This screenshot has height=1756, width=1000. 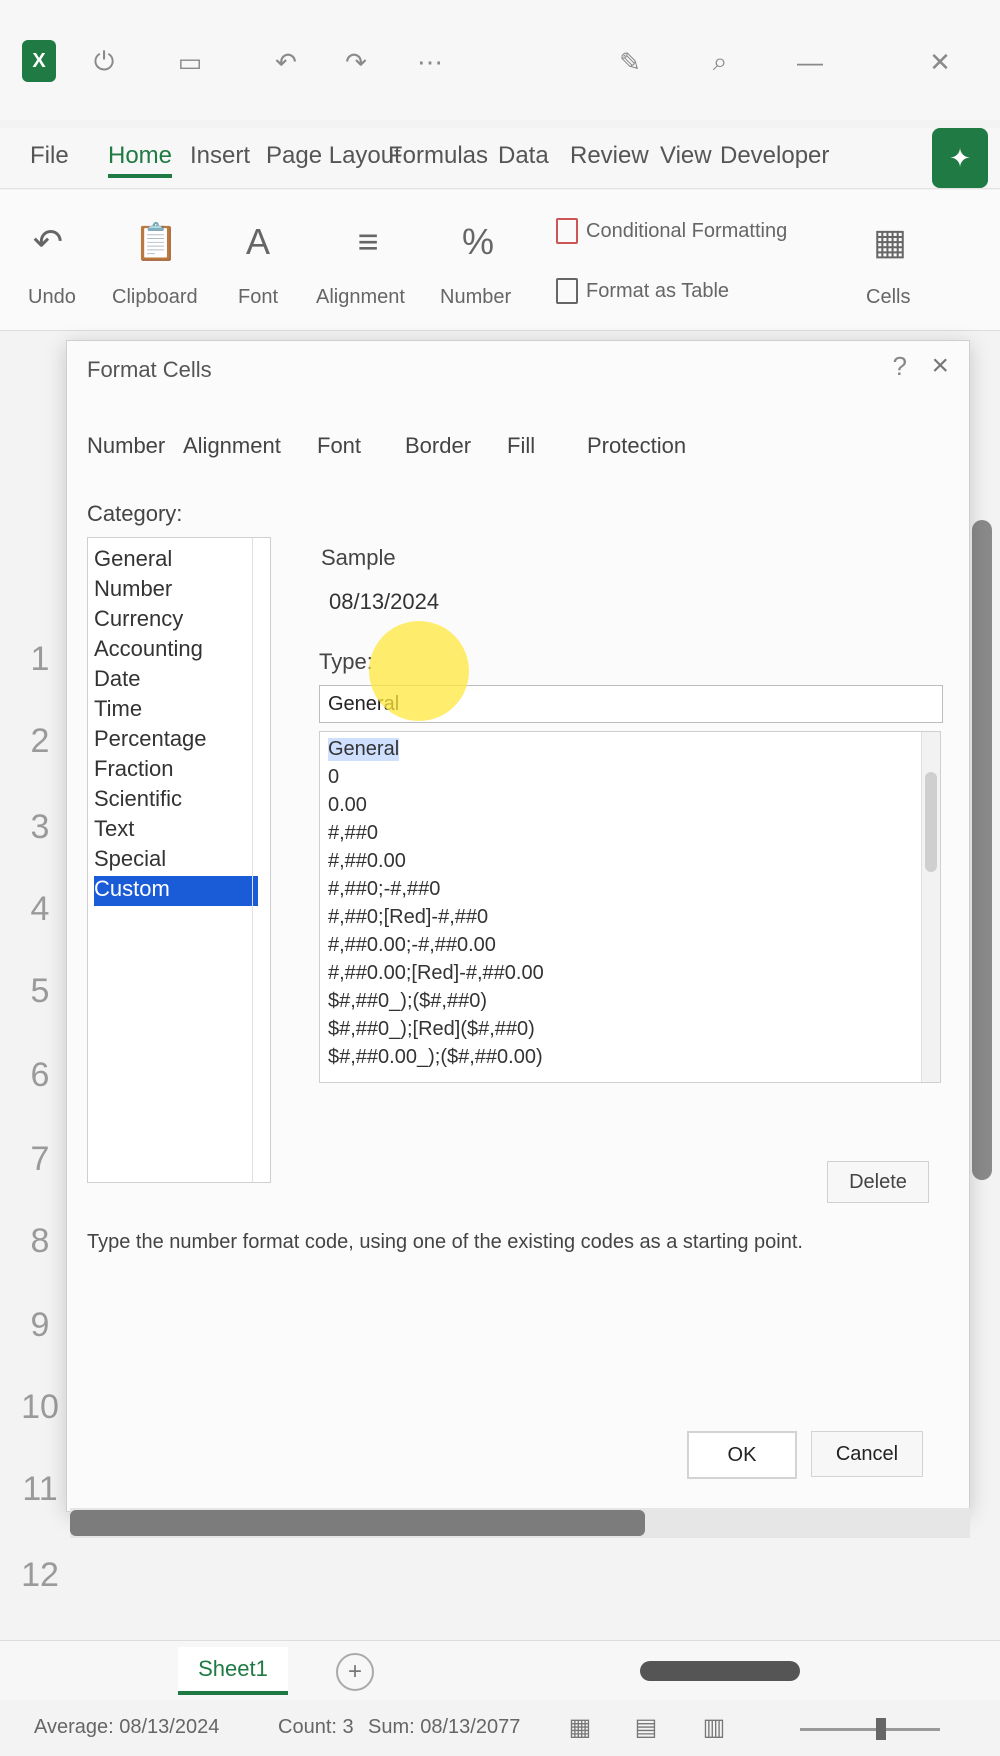 What do you see at coordinates (347, 805) in the screenshot?
I see `format-item: 0.00` at bounding box center [347, 805].